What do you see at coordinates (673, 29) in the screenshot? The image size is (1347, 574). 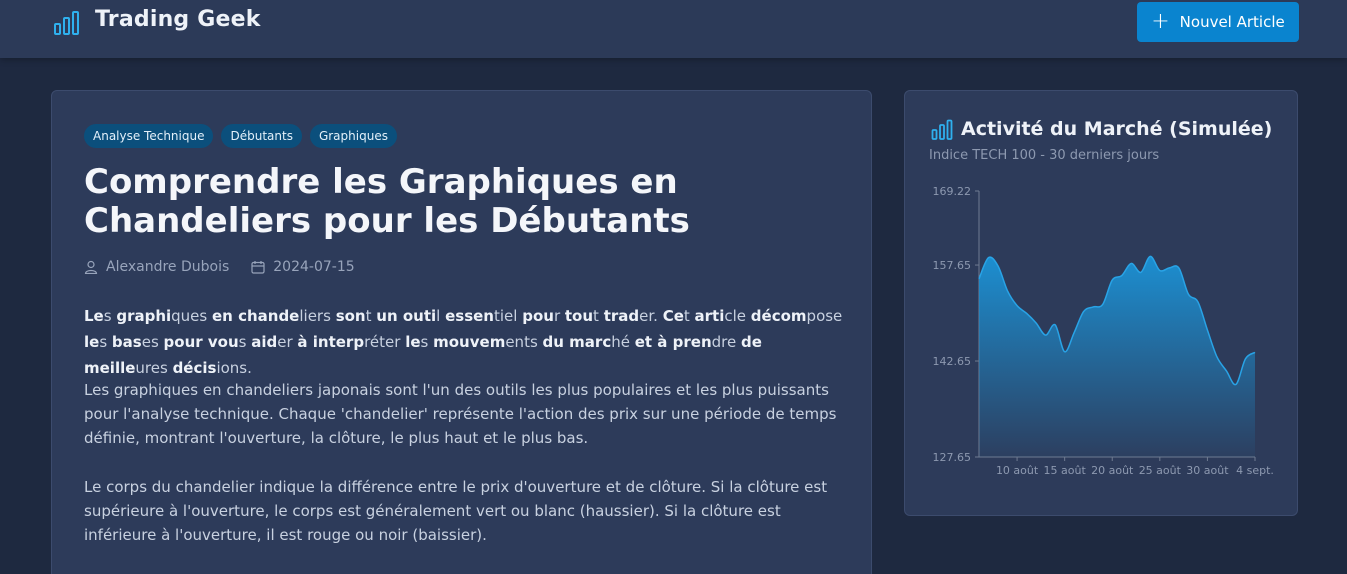 I see `top-bar: Trading Geek + Nouvel Article` at bounding box center [673, 29].